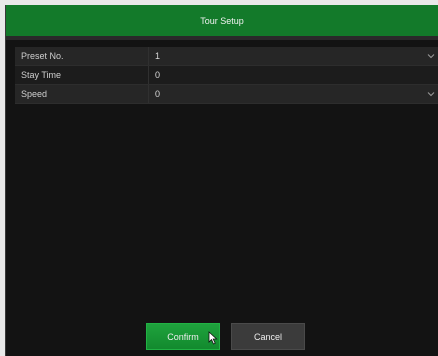 Image resolution: width=438 pixels, height=356 pixels. Describe the element at coordinates (41, 75) in the screenshot. I see `stay-time-label: Stay Time` at that location.